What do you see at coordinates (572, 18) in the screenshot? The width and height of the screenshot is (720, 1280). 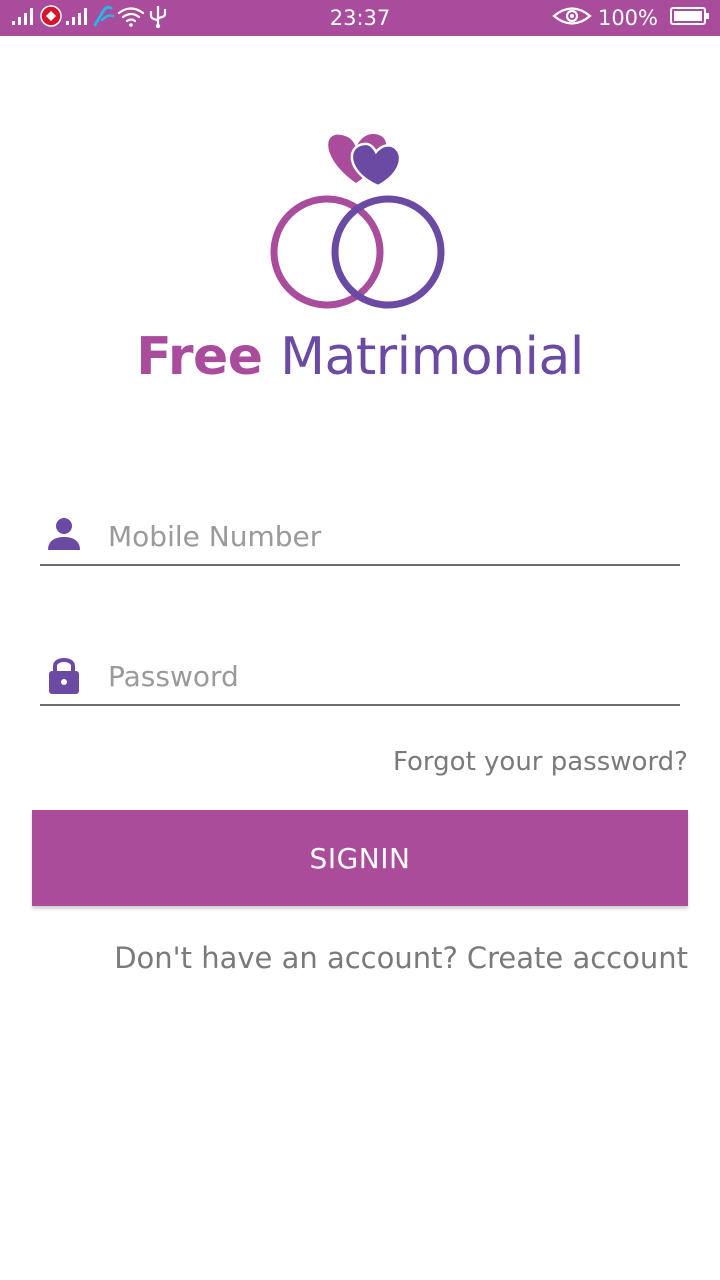 I see `eye-icon` at bounding box center [572, 18].